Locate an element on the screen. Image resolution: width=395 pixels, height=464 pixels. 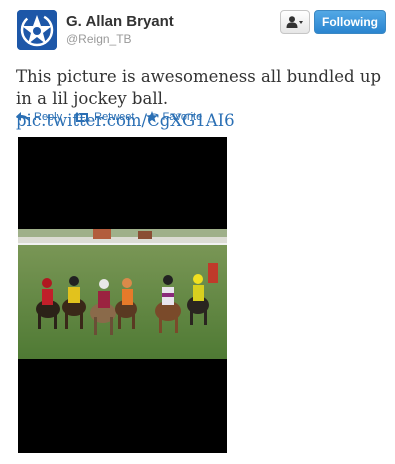
person-icon is located at coordinates (294, 22).